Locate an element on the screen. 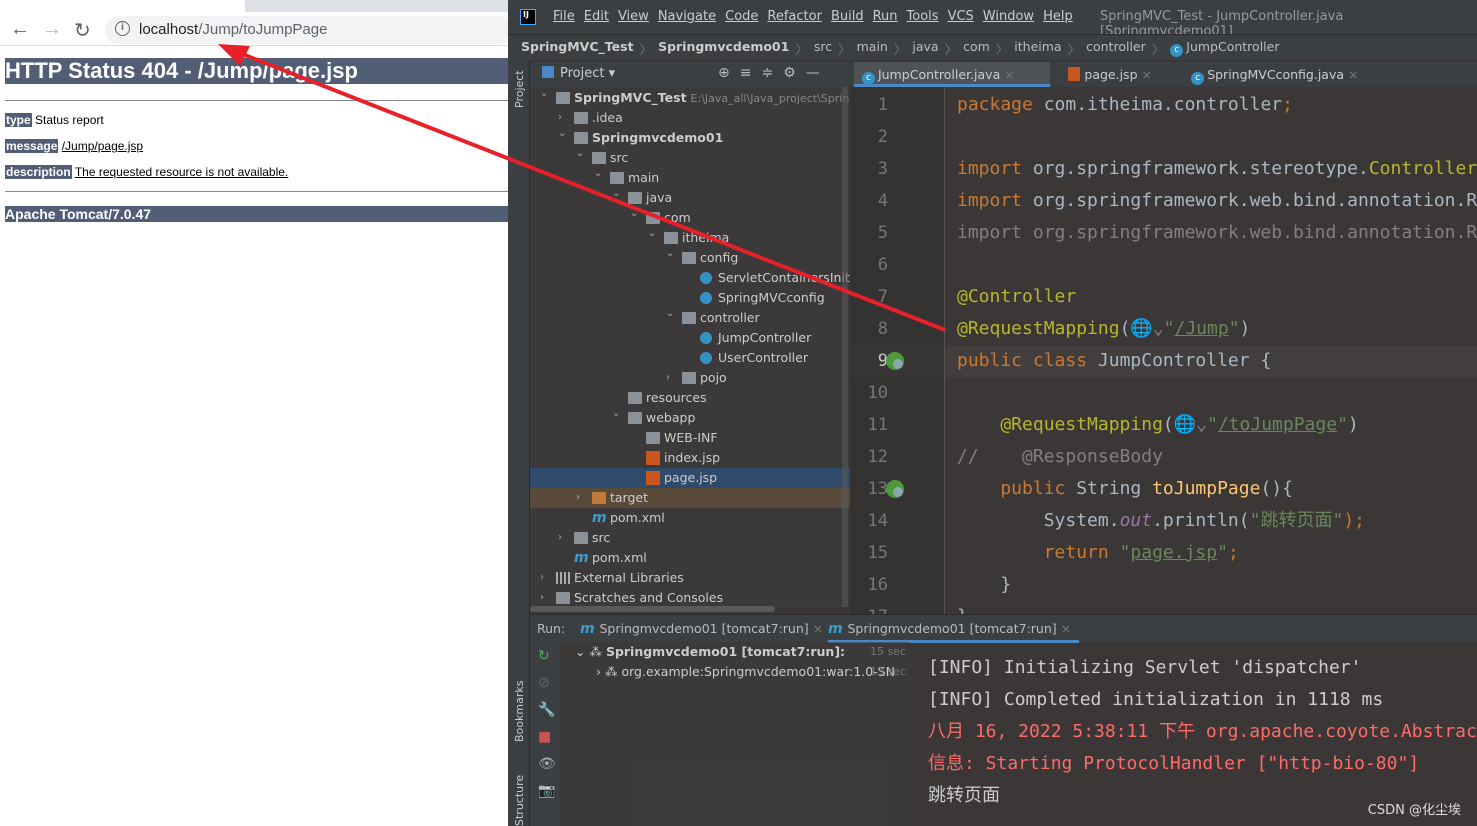 The width and height of the screenshot is (1477, 826). tree-item: › src is located at coordinates (690, 538).